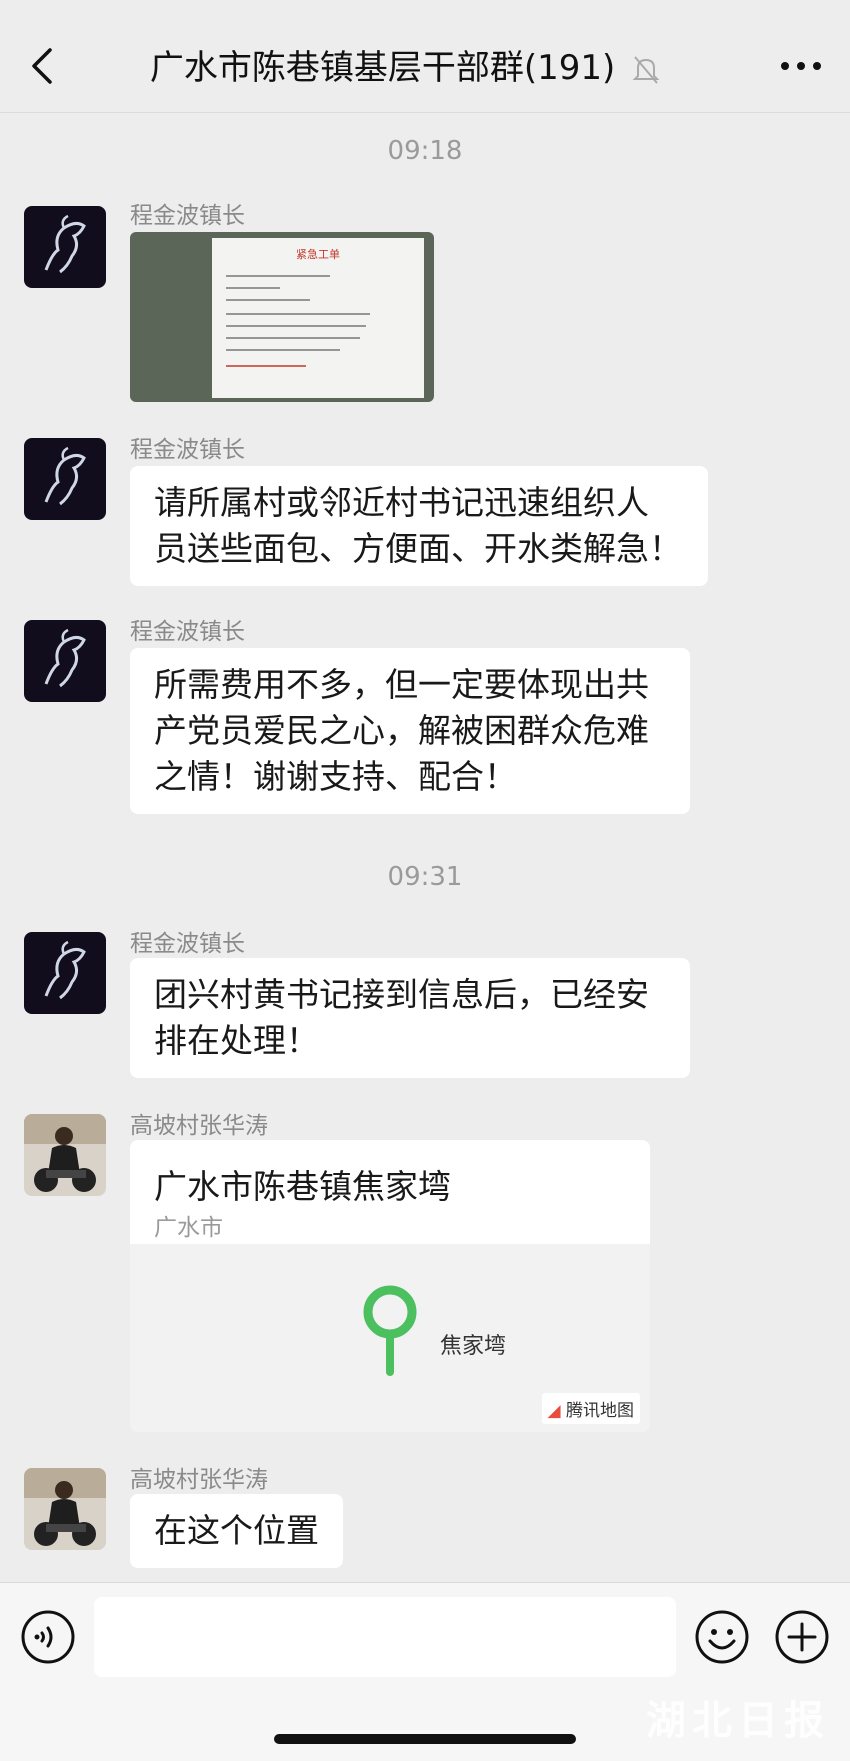 The width and height of the screenshot is (850, 1761). What do you see at coordinates (801, 66) in the screenshot?
I see `more-dots-icon` at bounding box center [801, 66].